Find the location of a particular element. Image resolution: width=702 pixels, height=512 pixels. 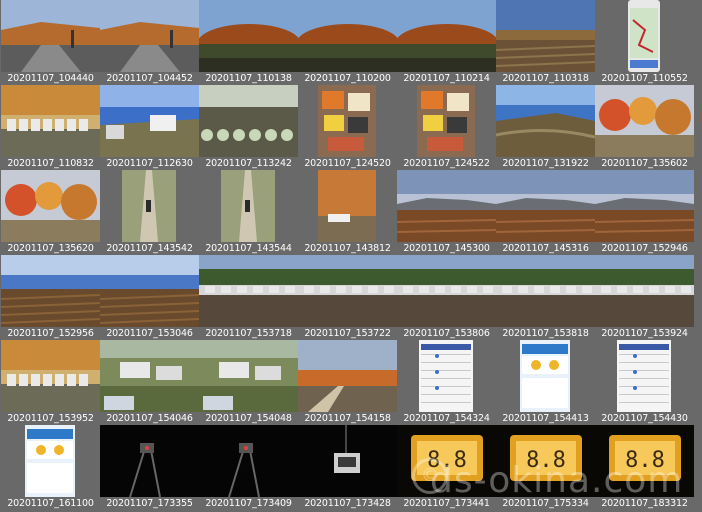

thumbnail-item: 20201107_143544 is located at coordinates (248, 212).